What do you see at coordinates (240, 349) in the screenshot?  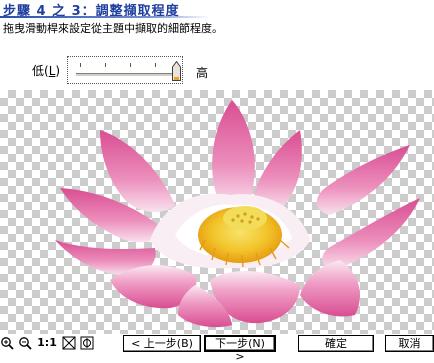 I see `next-button: 下一步(N) >` at bounding box center [240, 349].